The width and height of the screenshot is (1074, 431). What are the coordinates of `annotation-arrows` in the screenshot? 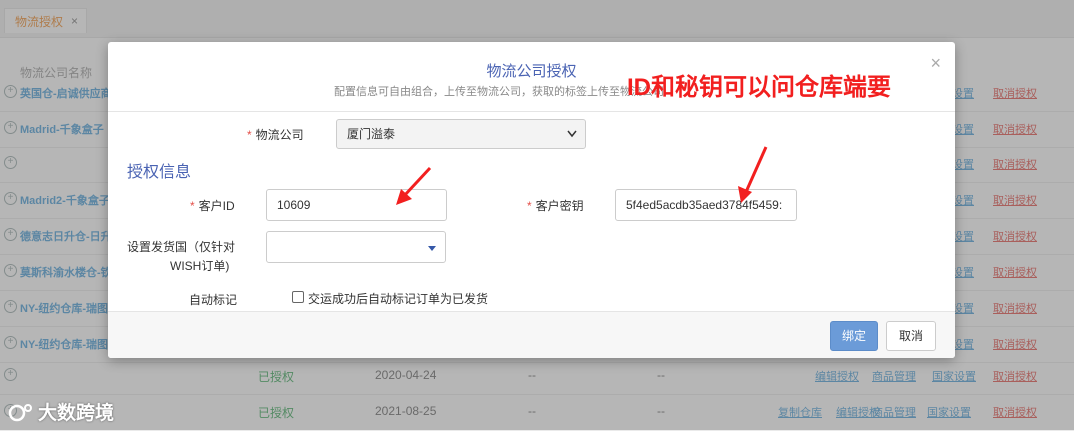 It's located at (582, 175).